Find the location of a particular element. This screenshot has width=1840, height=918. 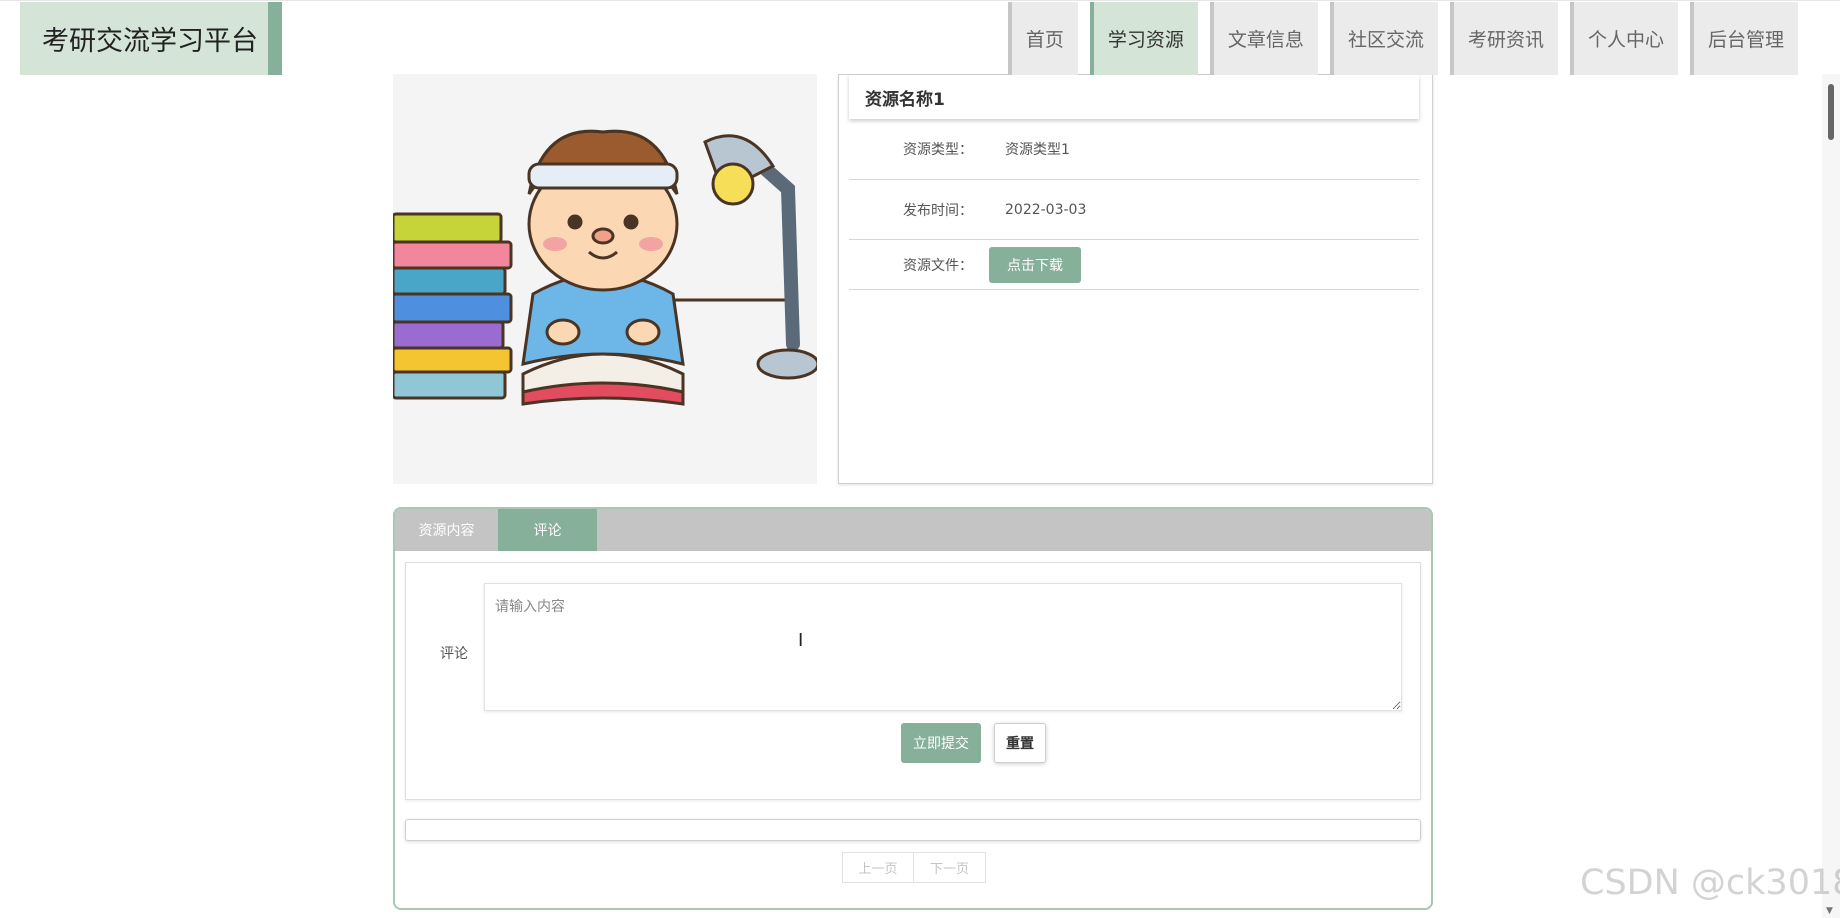

resource-image is located at coordinates (605, 279).